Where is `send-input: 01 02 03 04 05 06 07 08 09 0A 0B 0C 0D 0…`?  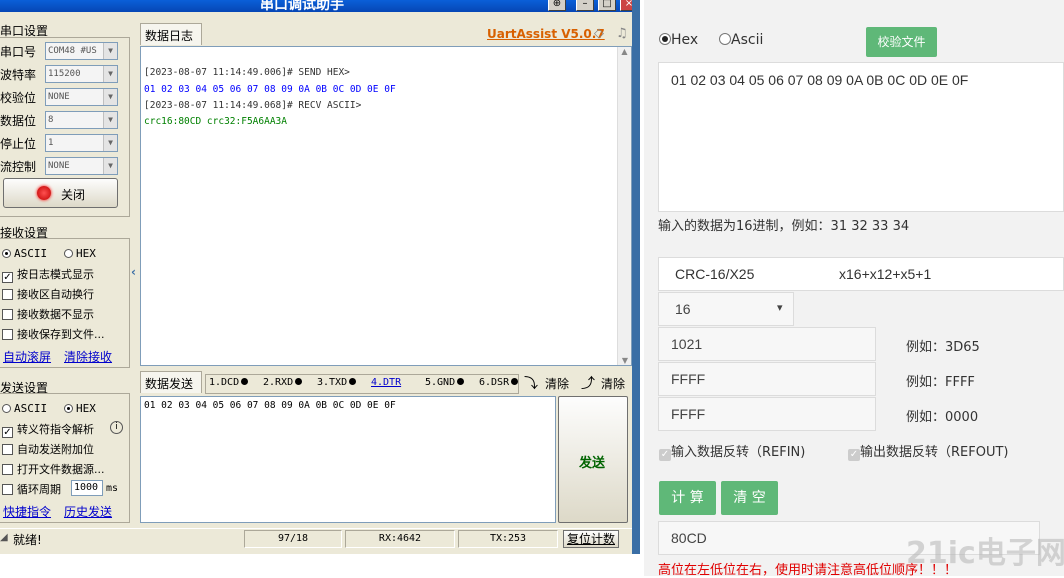 send-input: 01 02 03 04 05 06 07 08 09 0A 0B 0C 0D 0… is located at coordinates (348, 459).